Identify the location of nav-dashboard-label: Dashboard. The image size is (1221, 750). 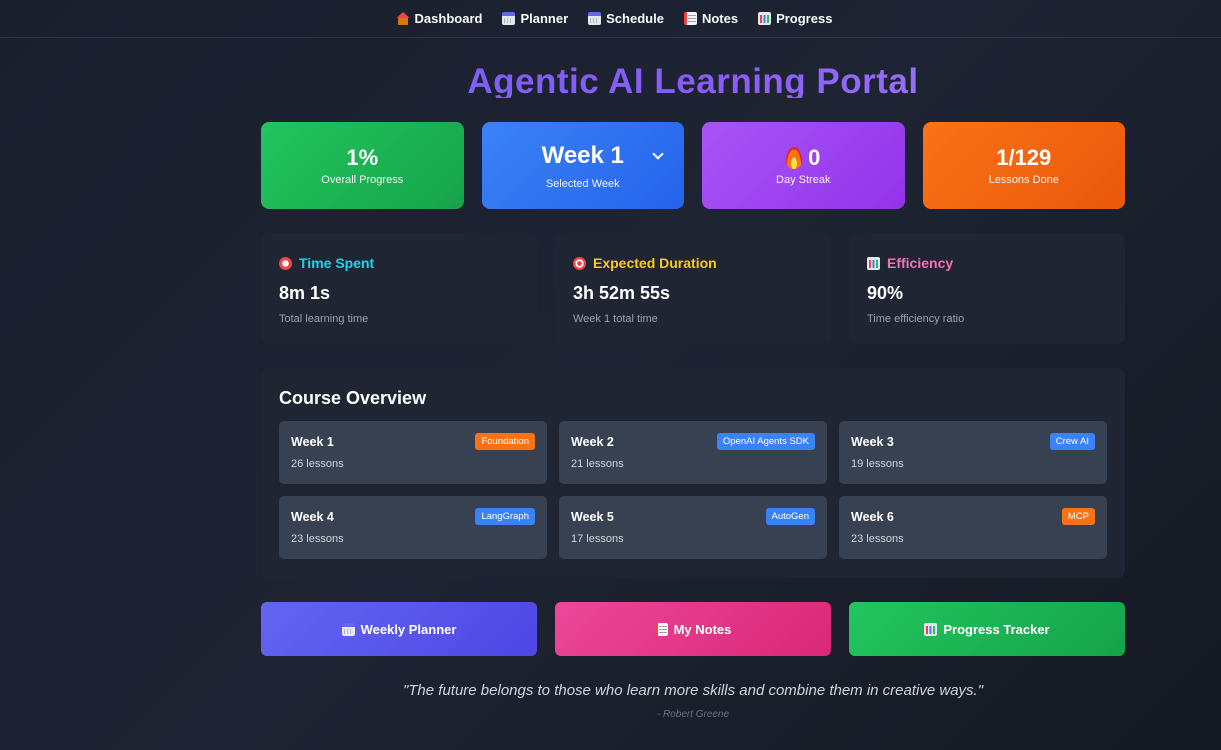
(448, 18).